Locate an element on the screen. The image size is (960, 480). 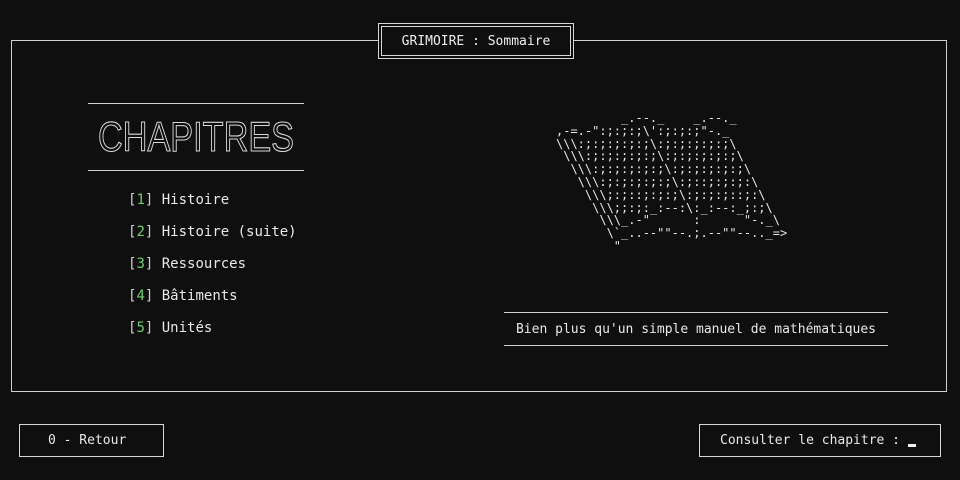
menu-item-label: Histoire is located at coordinates (195, 200).